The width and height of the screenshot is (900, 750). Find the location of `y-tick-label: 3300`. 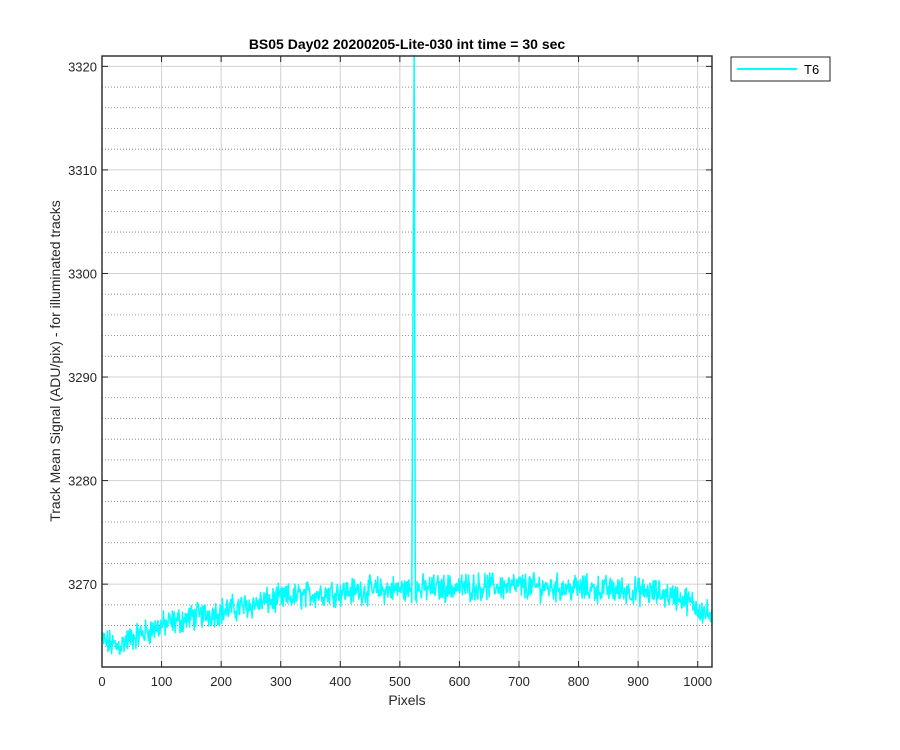

y-tick-label: 3300 is located at coordinates (82, 273).